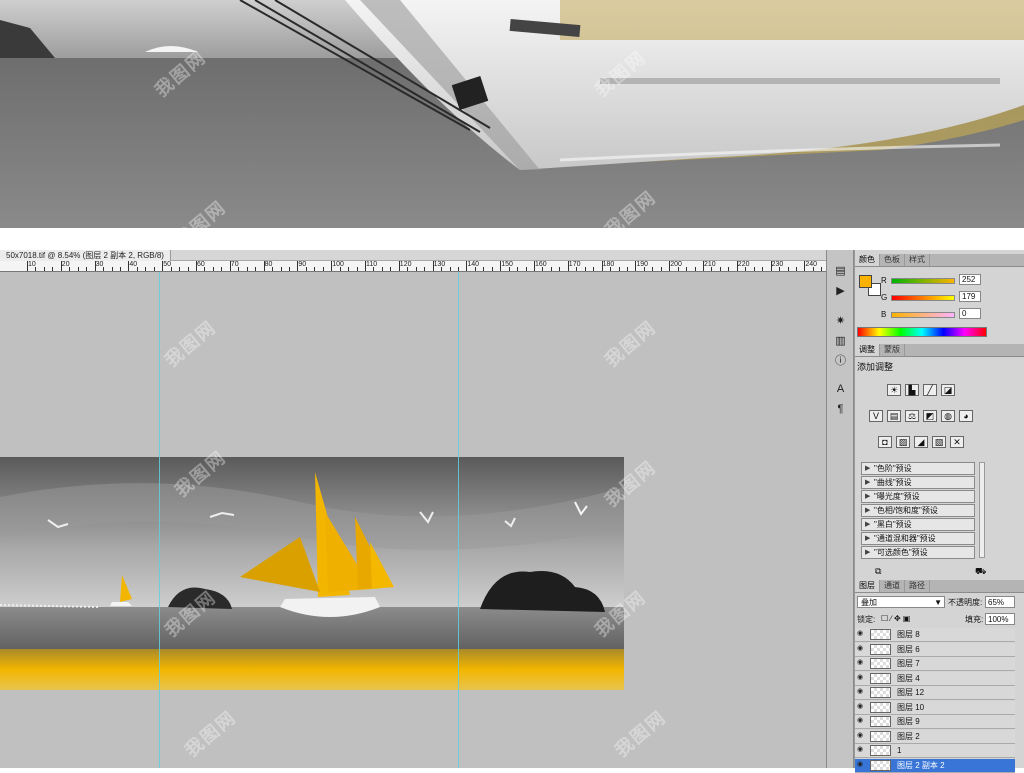  Describe the element at coordinates (878, 571) in the screenshot. I see `adjust-footer-icon: ⧉` at that location.